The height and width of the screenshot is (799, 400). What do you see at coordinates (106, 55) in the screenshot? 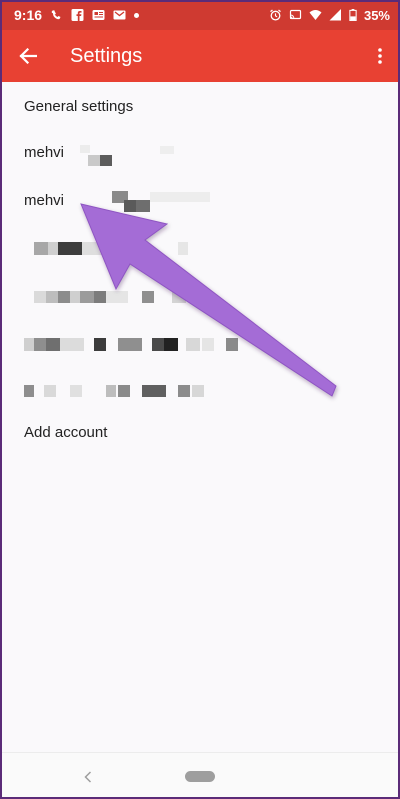
I see `page-title: Settings` at bounding box center [106, 55].